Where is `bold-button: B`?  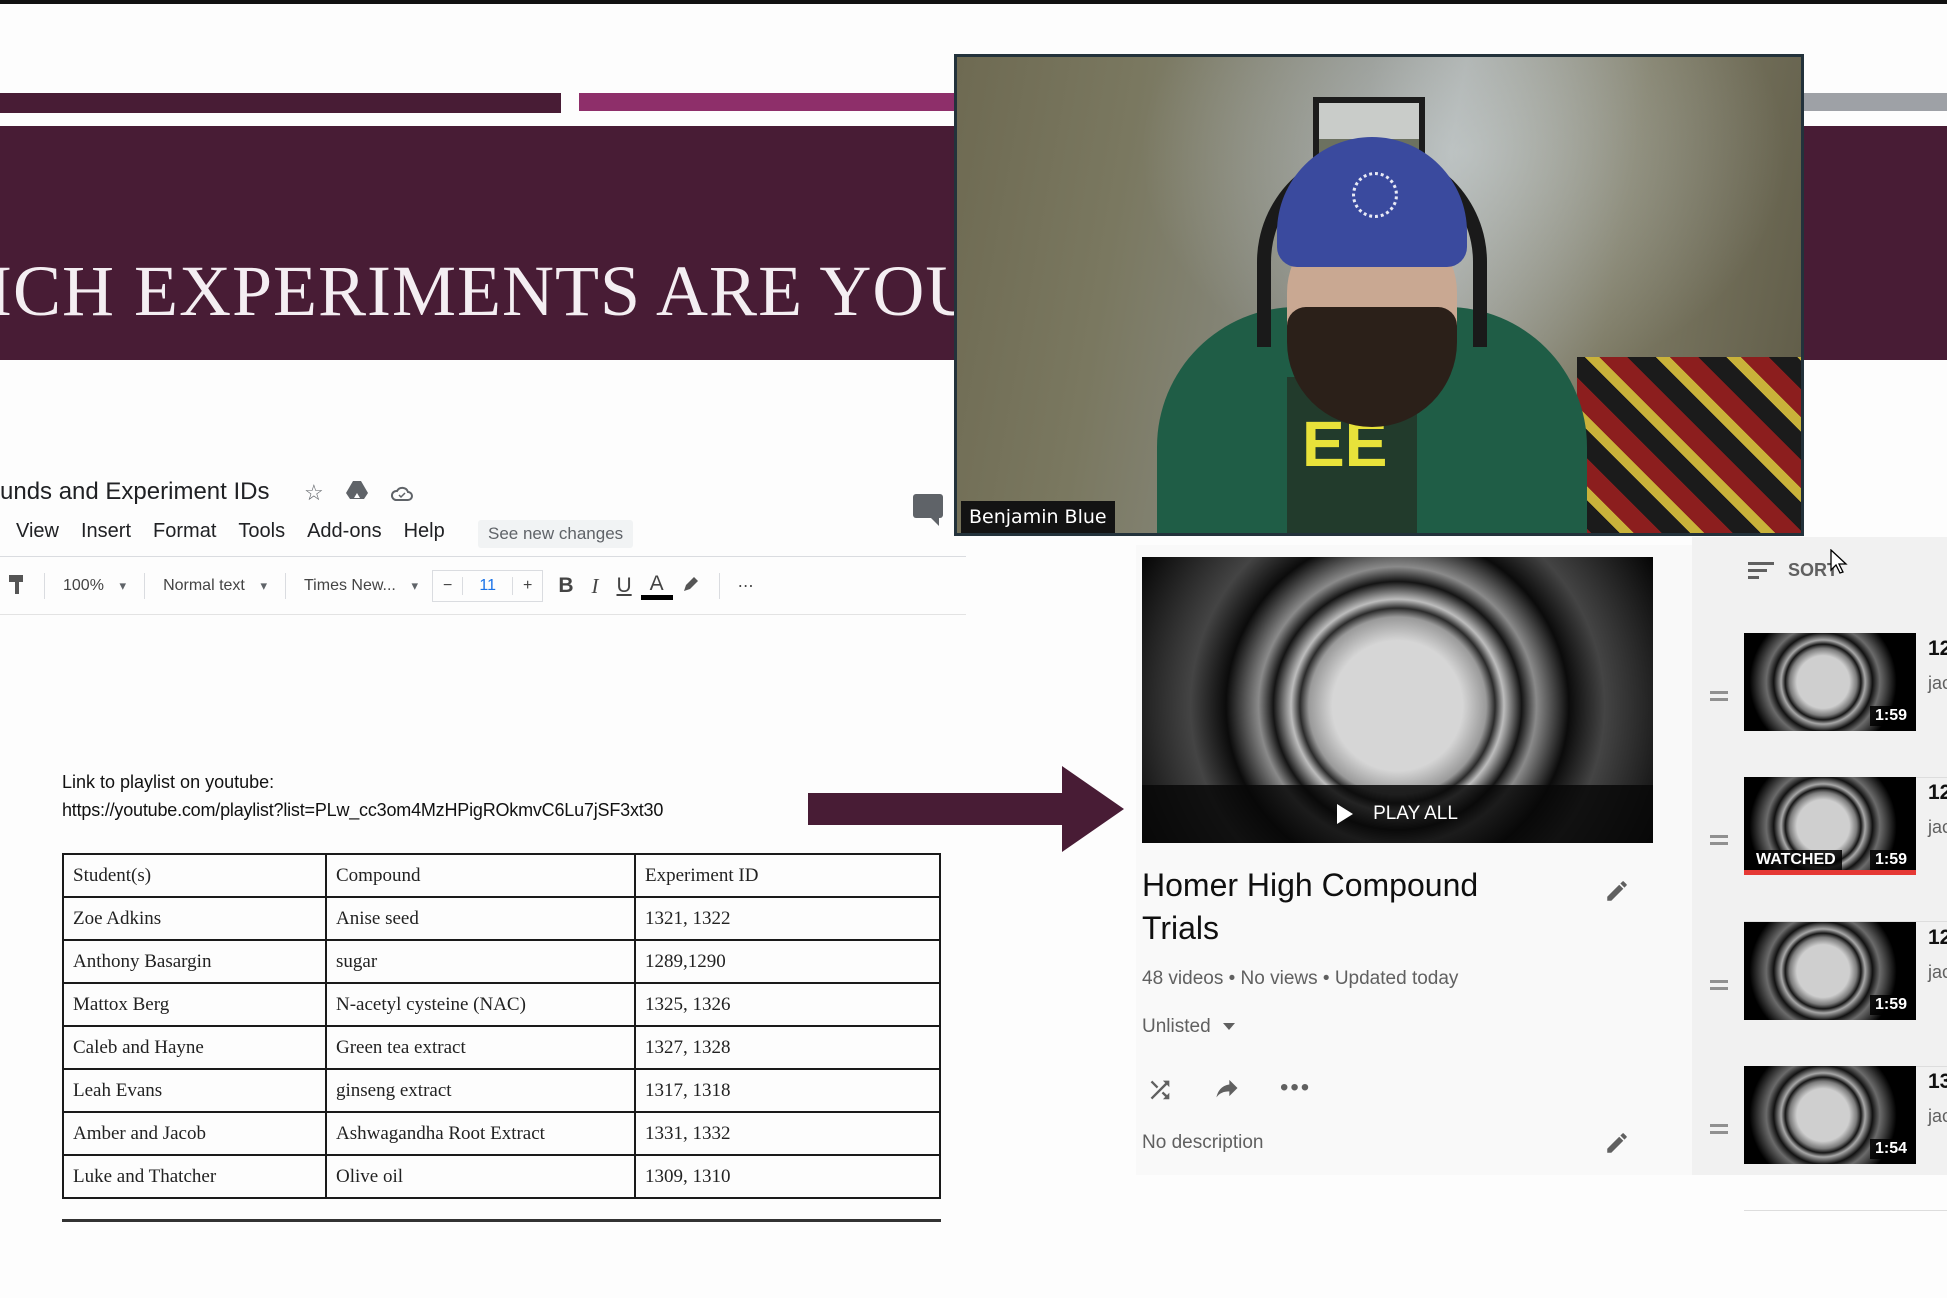
bold-button: B is located at coordinates (565, 586).